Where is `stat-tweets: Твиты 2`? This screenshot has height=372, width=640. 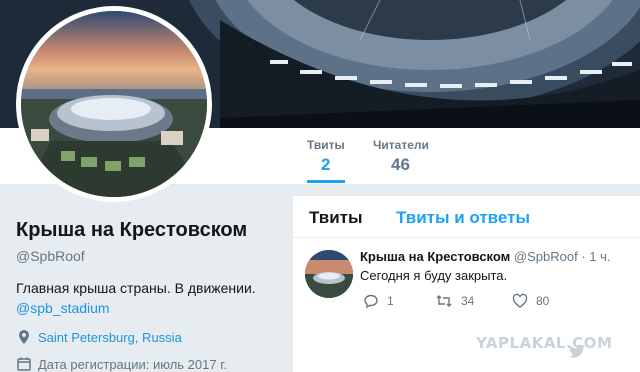 stat-tweets: Твиты 2 is located at coordinates (326, 160).